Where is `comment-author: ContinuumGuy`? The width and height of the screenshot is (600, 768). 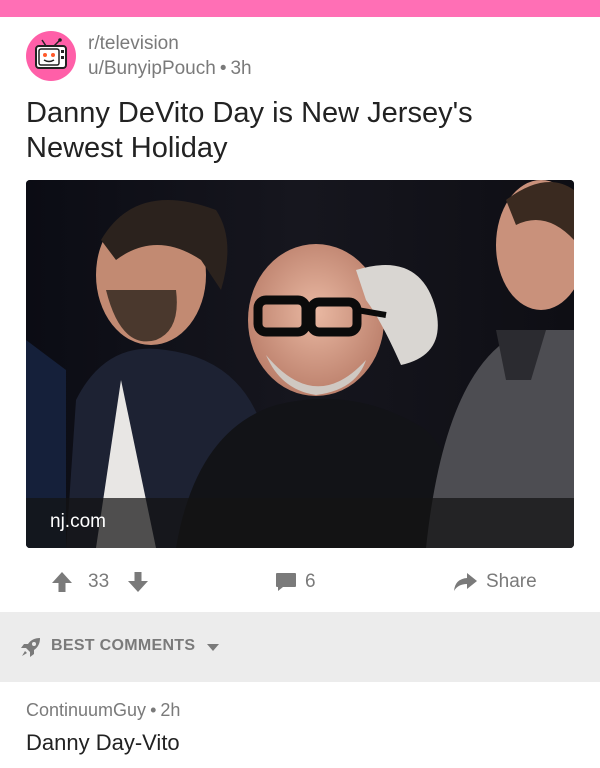 comment-author: ContinuumGuy is located at coordinates (86, 710).